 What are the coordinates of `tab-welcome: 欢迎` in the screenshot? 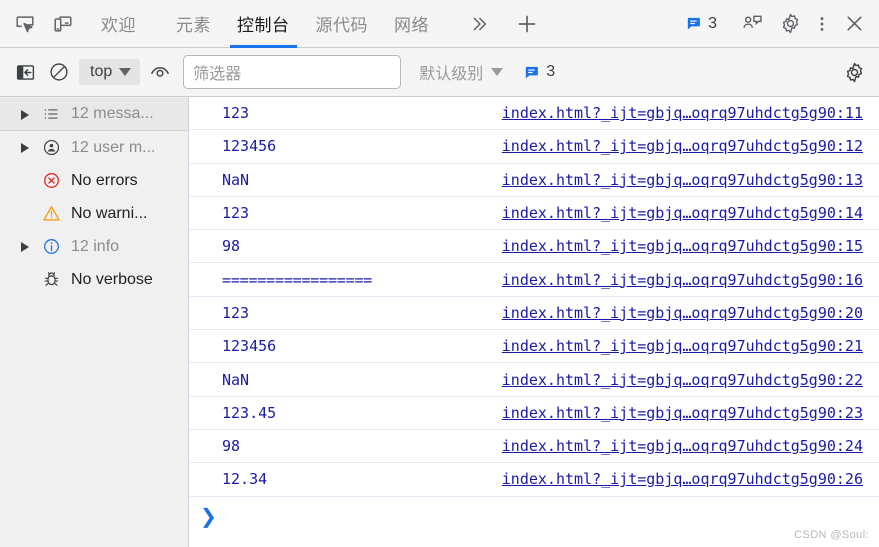 It's located at (118, 24).